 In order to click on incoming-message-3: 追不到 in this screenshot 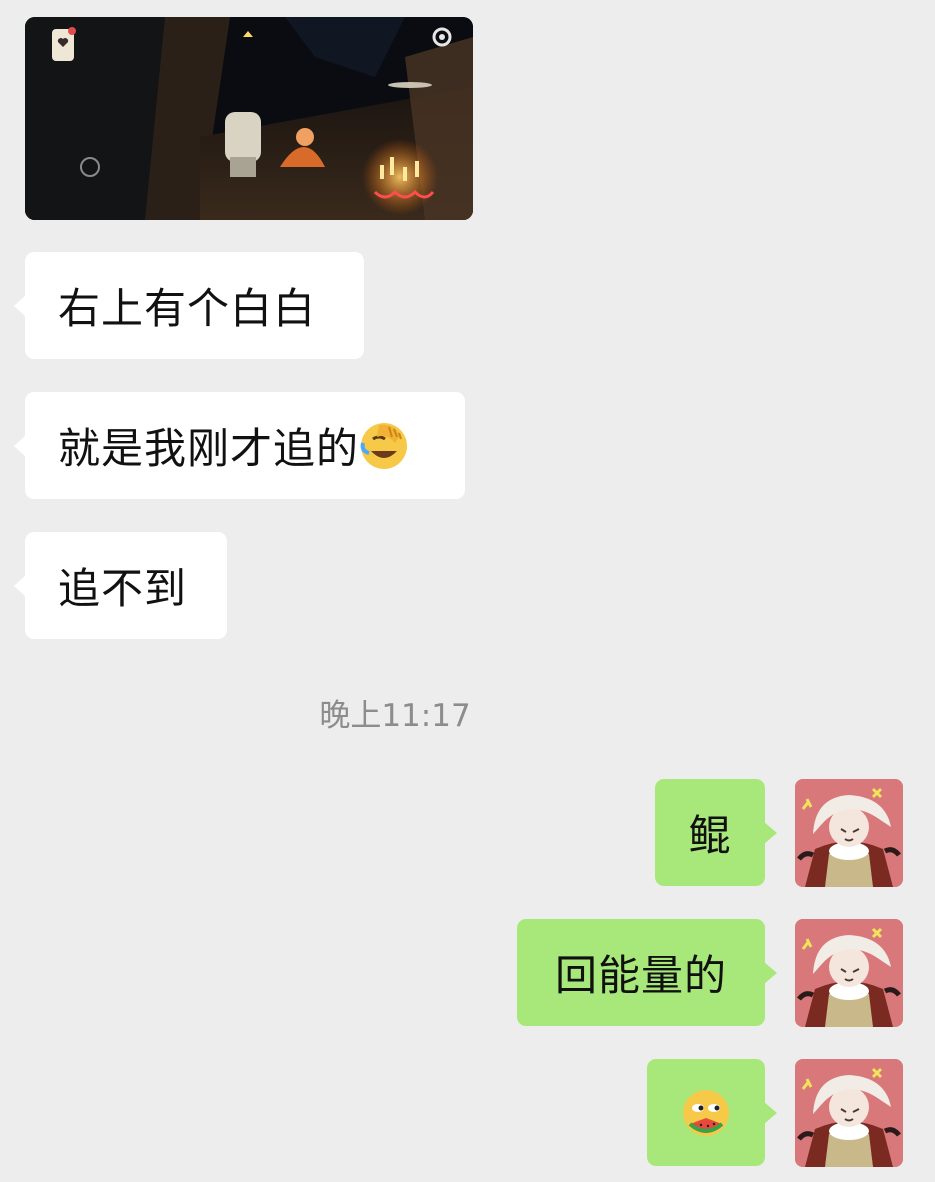, I will do `click(120, 585)`.